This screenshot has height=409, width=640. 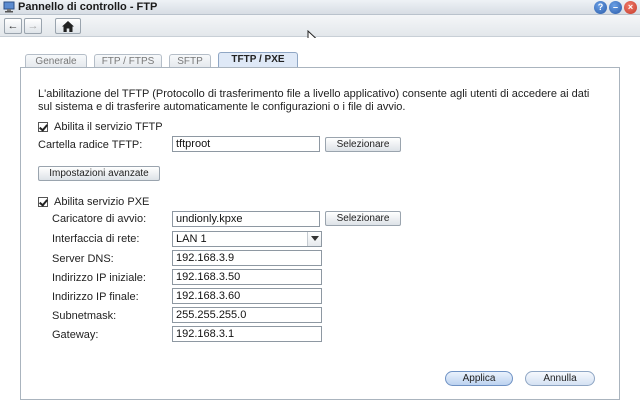 I want to click on minimize-icon: –, so click(x=615, y=7).